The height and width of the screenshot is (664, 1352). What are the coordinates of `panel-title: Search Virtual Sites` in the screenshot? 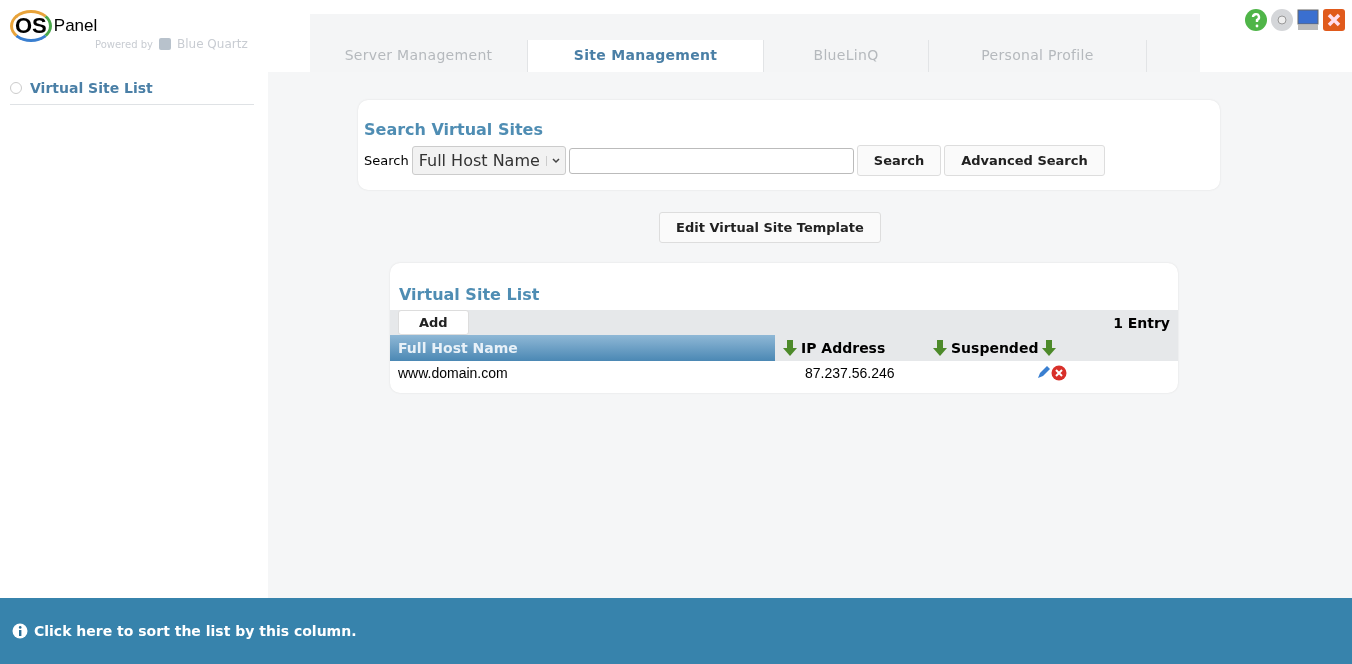 It's located at (454, 129).